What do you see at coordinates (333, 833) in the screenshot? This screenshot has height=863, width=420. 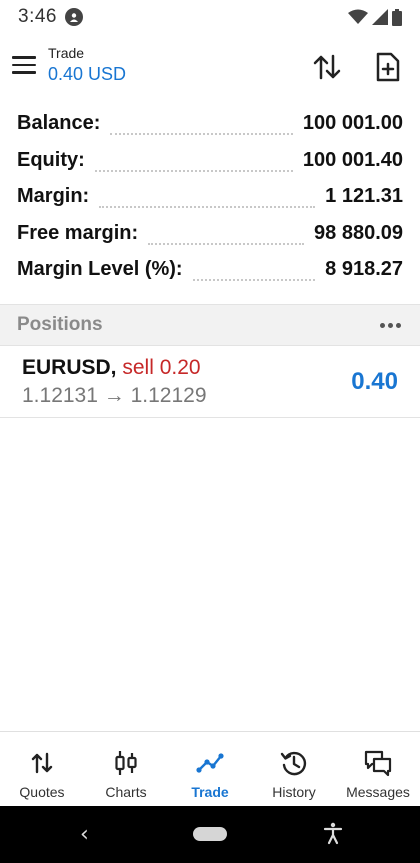 I see `accessibility-icon` at bounding box center [333, 833].